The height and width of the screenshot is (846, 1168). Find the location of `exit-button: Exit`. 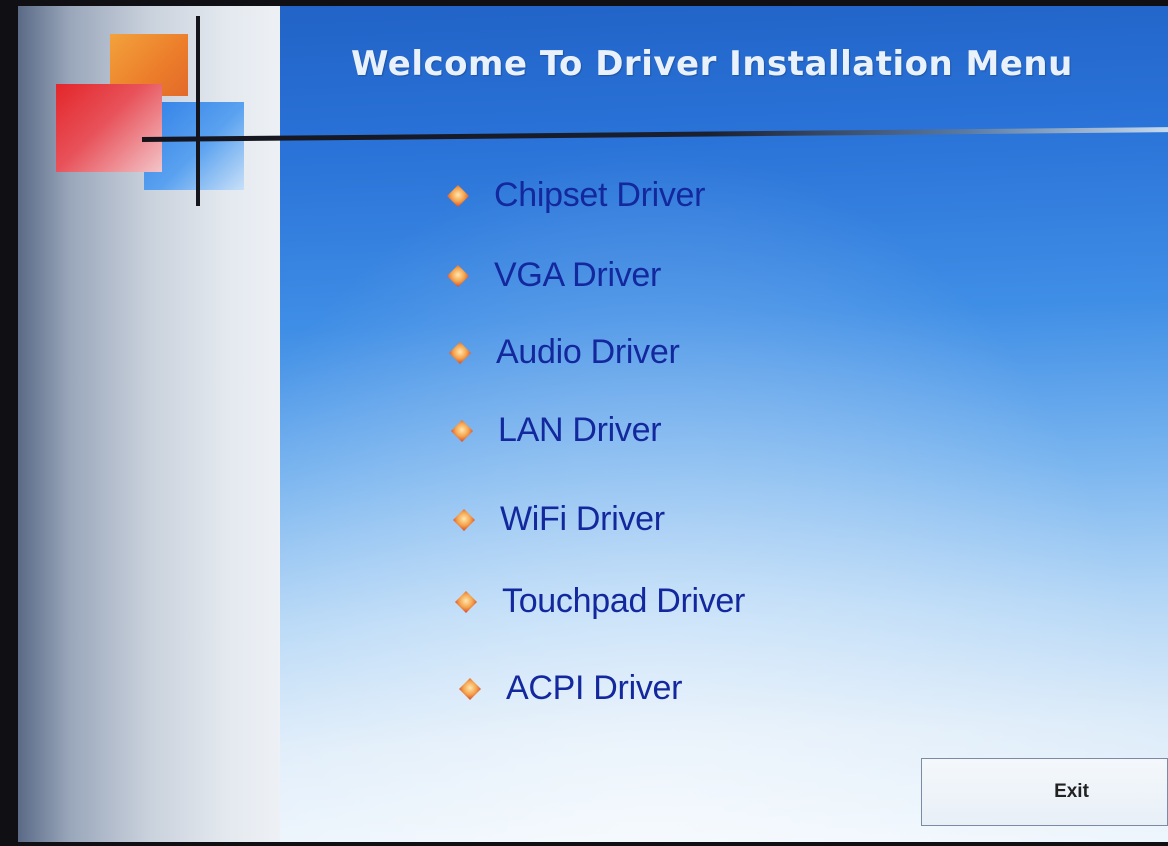

exit-button: Exit is located at coordinates (1044, 792).